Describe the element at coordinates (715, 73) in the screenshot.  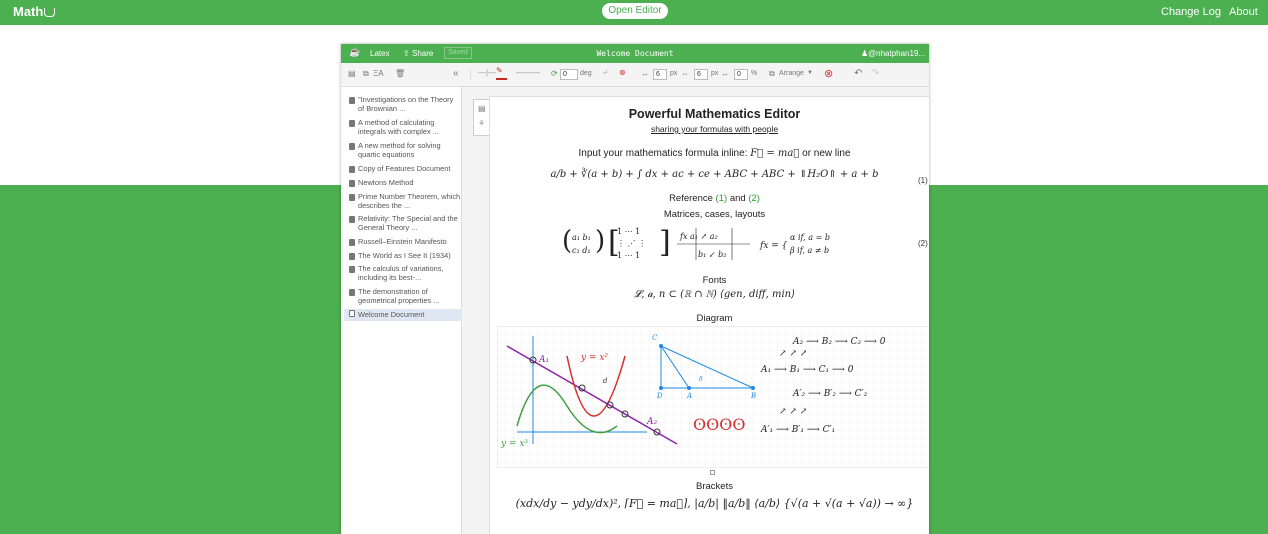
I see `v-unit-label: px` at that location.